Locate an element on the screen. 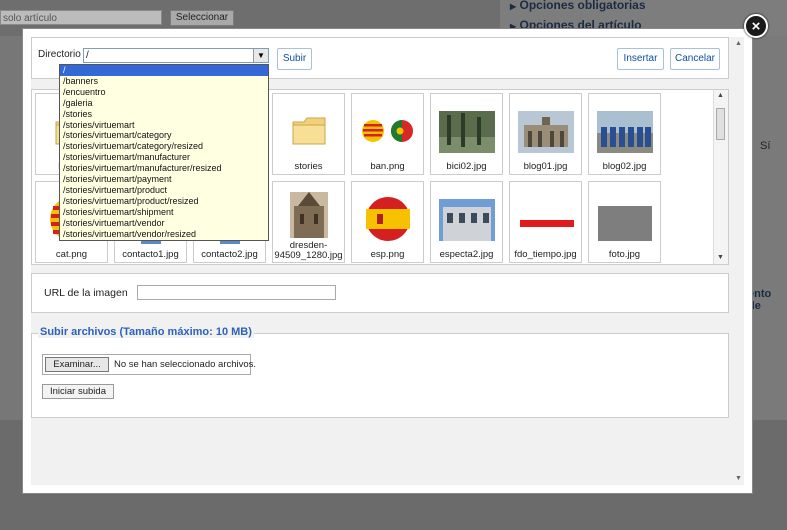  image-tile: foto.jpg is located at coordinates (624, 222).